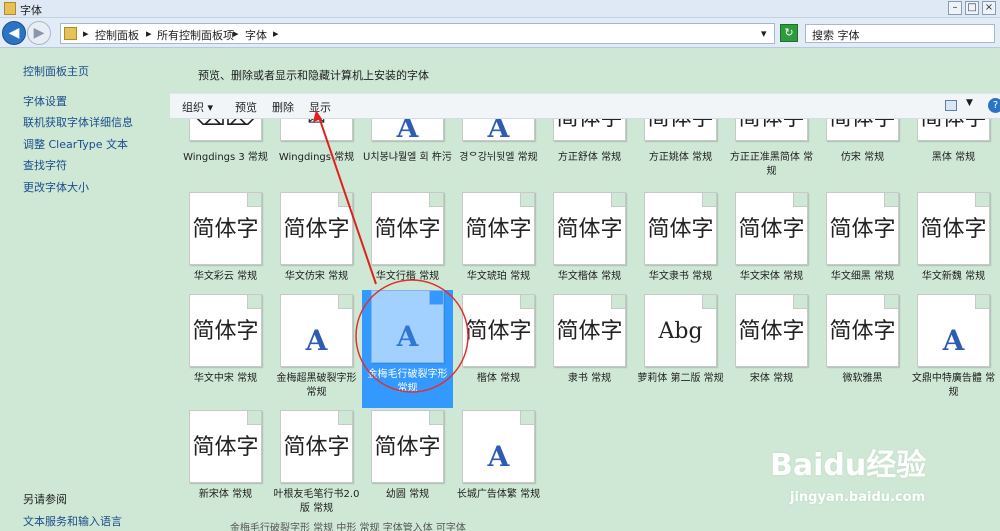 The image size is (1000, 531). What do you see at coordinates (75, 144) in the screenshot?
I see `sidebar-link-cleartype: 调整 ClearType 文本` at bounding box center [75, 144].